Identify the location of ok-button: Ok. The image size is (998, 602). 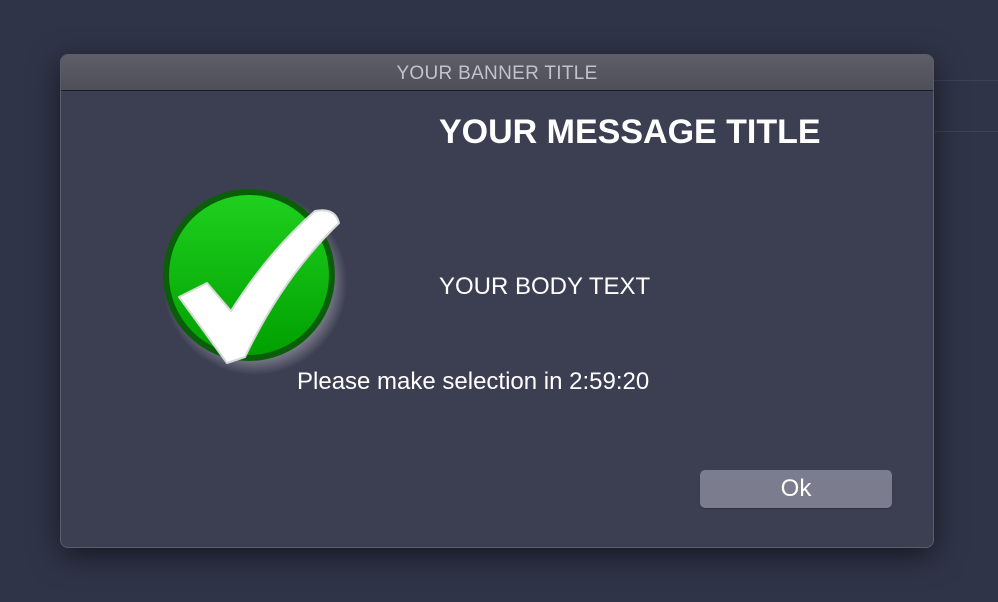
(796, 489).